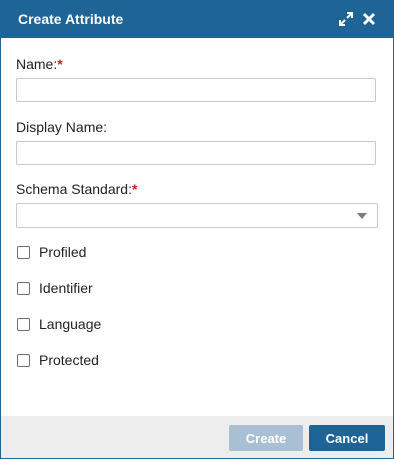 Image resolution: width=394 pixels, height=459 pixels. What do you see at coordinates (266, 438) in the screenshot?
I see `create-button: Create` at bounding box center [266, 438].